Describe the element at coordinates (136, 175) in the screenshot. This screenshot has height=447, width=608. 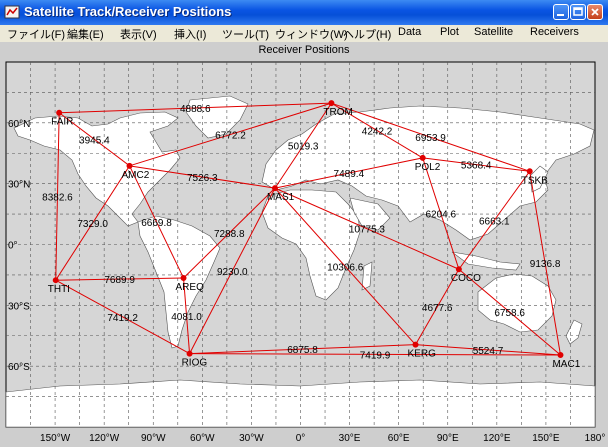
I see `station-label: AMC2` at that location.